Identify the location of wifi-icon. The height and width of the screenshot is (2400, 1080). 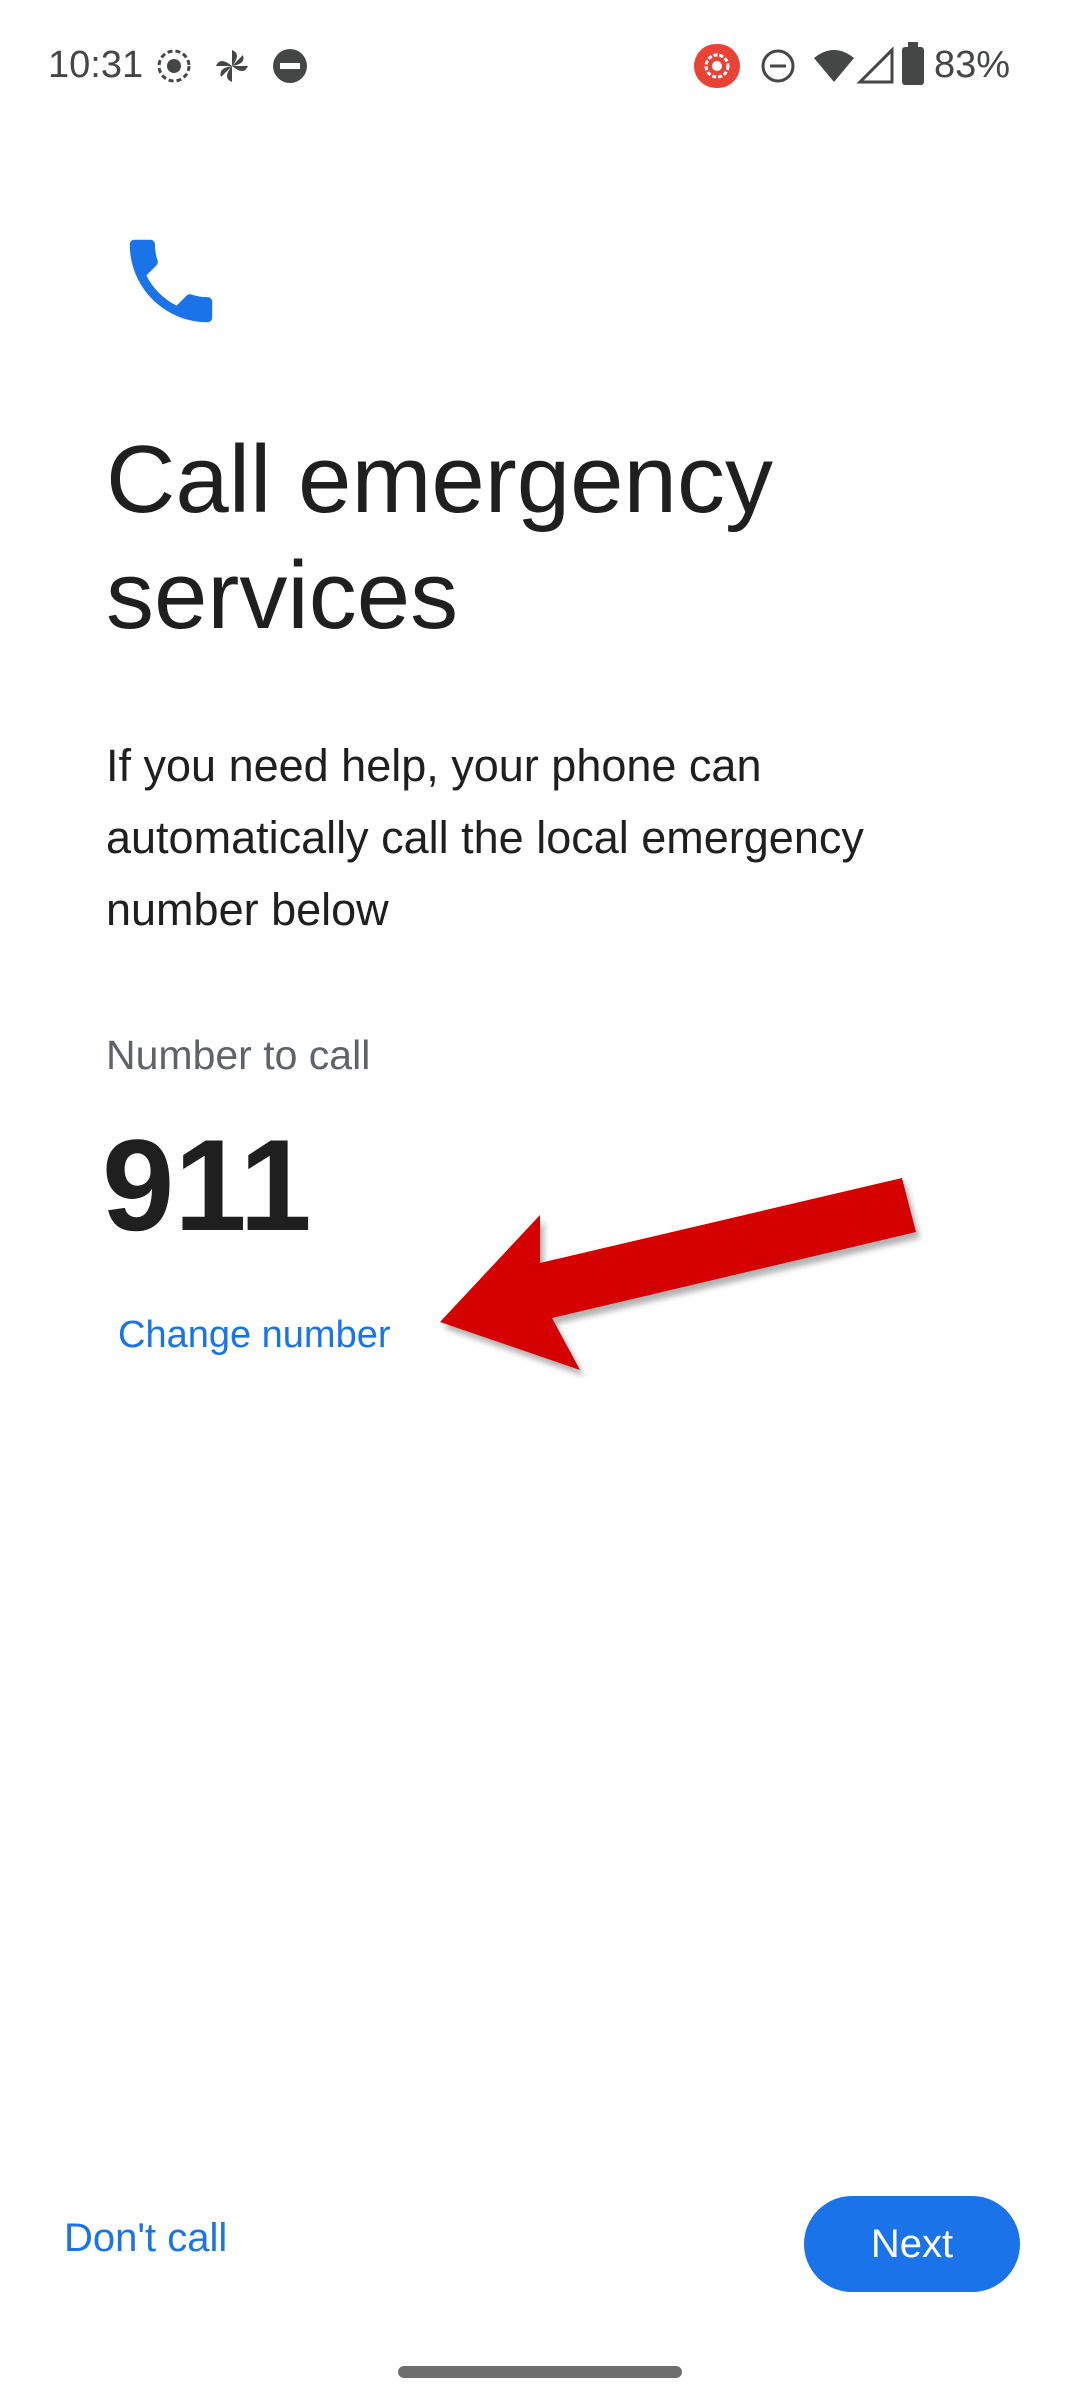
(834, 66).